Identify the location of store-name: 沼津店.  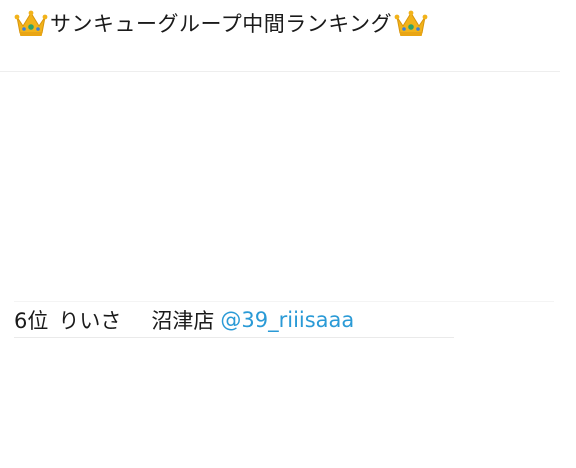
(183, 321).